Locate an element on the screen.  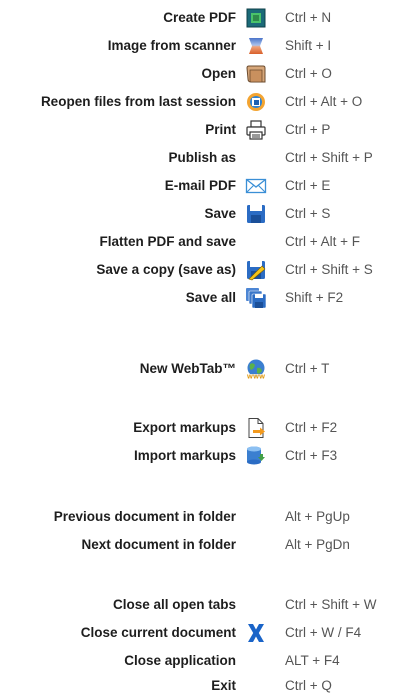
menu-item-label: Close all open tabs is located at coordinates (174, 604).